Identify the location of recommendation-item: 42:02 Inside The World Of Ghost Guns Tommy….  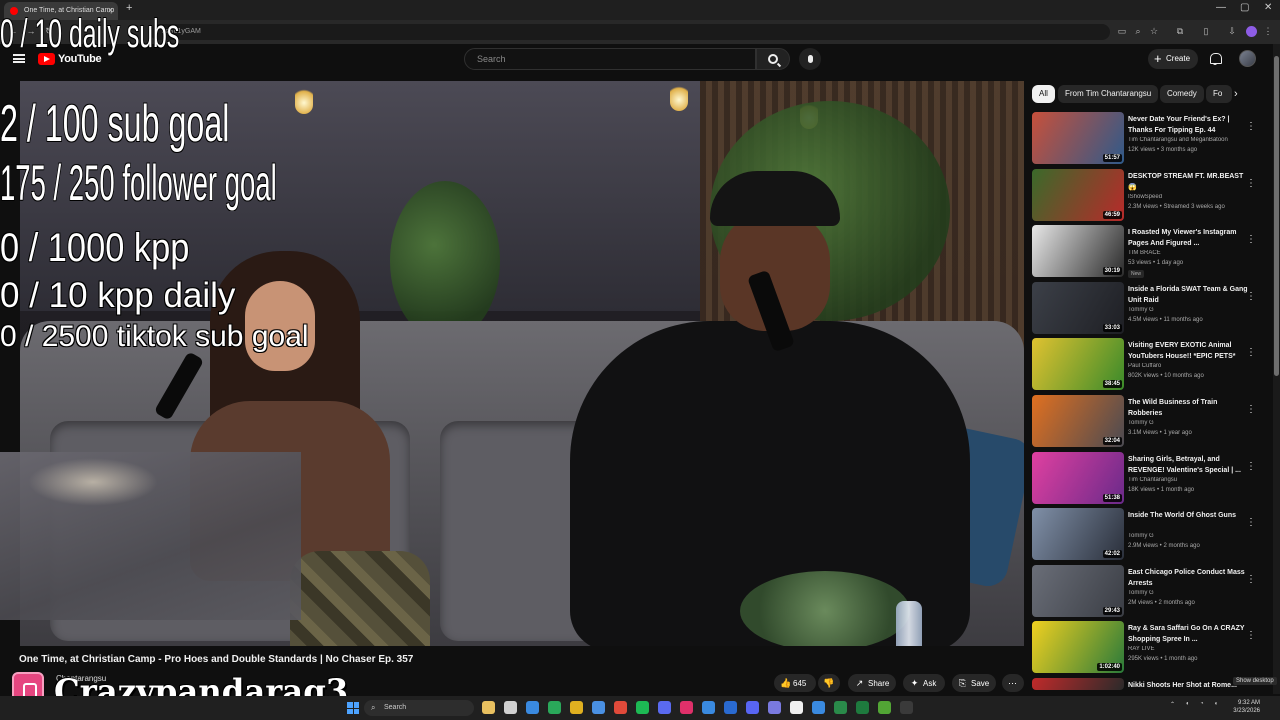
(1152, 534).